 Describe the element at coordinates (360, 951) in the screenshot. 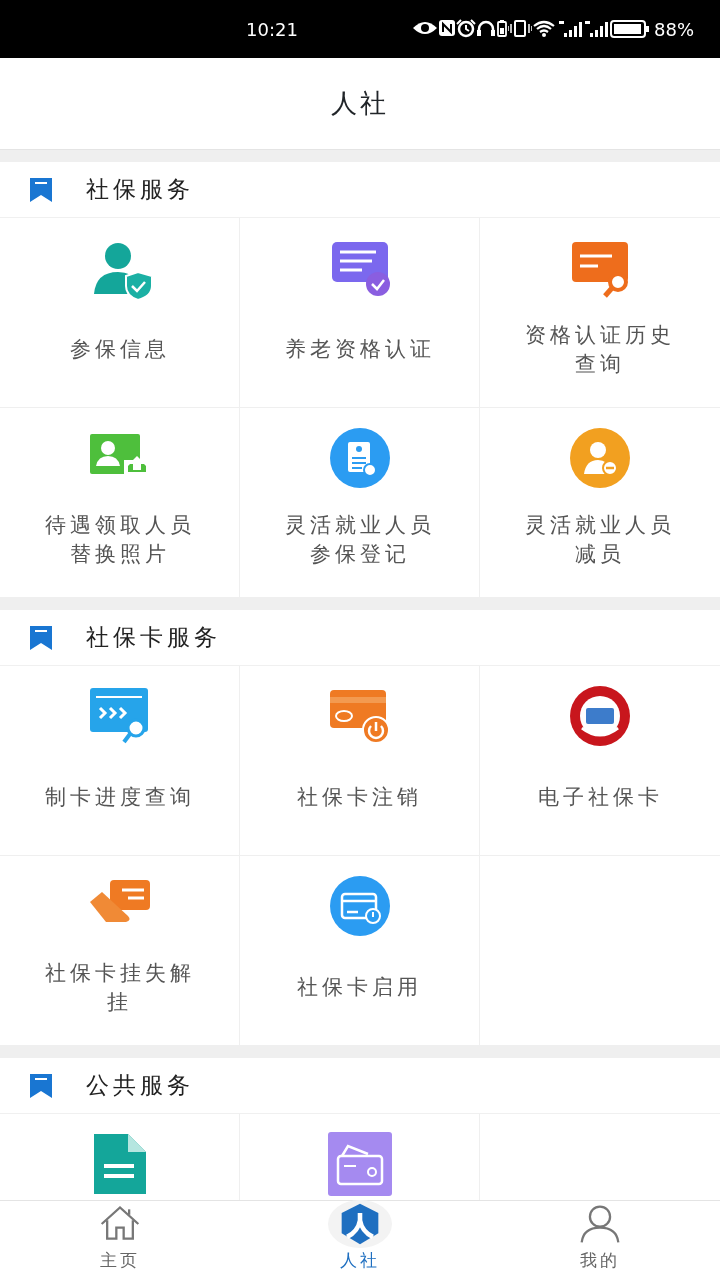

I see `service-tile: 社保卡启用` at that location.